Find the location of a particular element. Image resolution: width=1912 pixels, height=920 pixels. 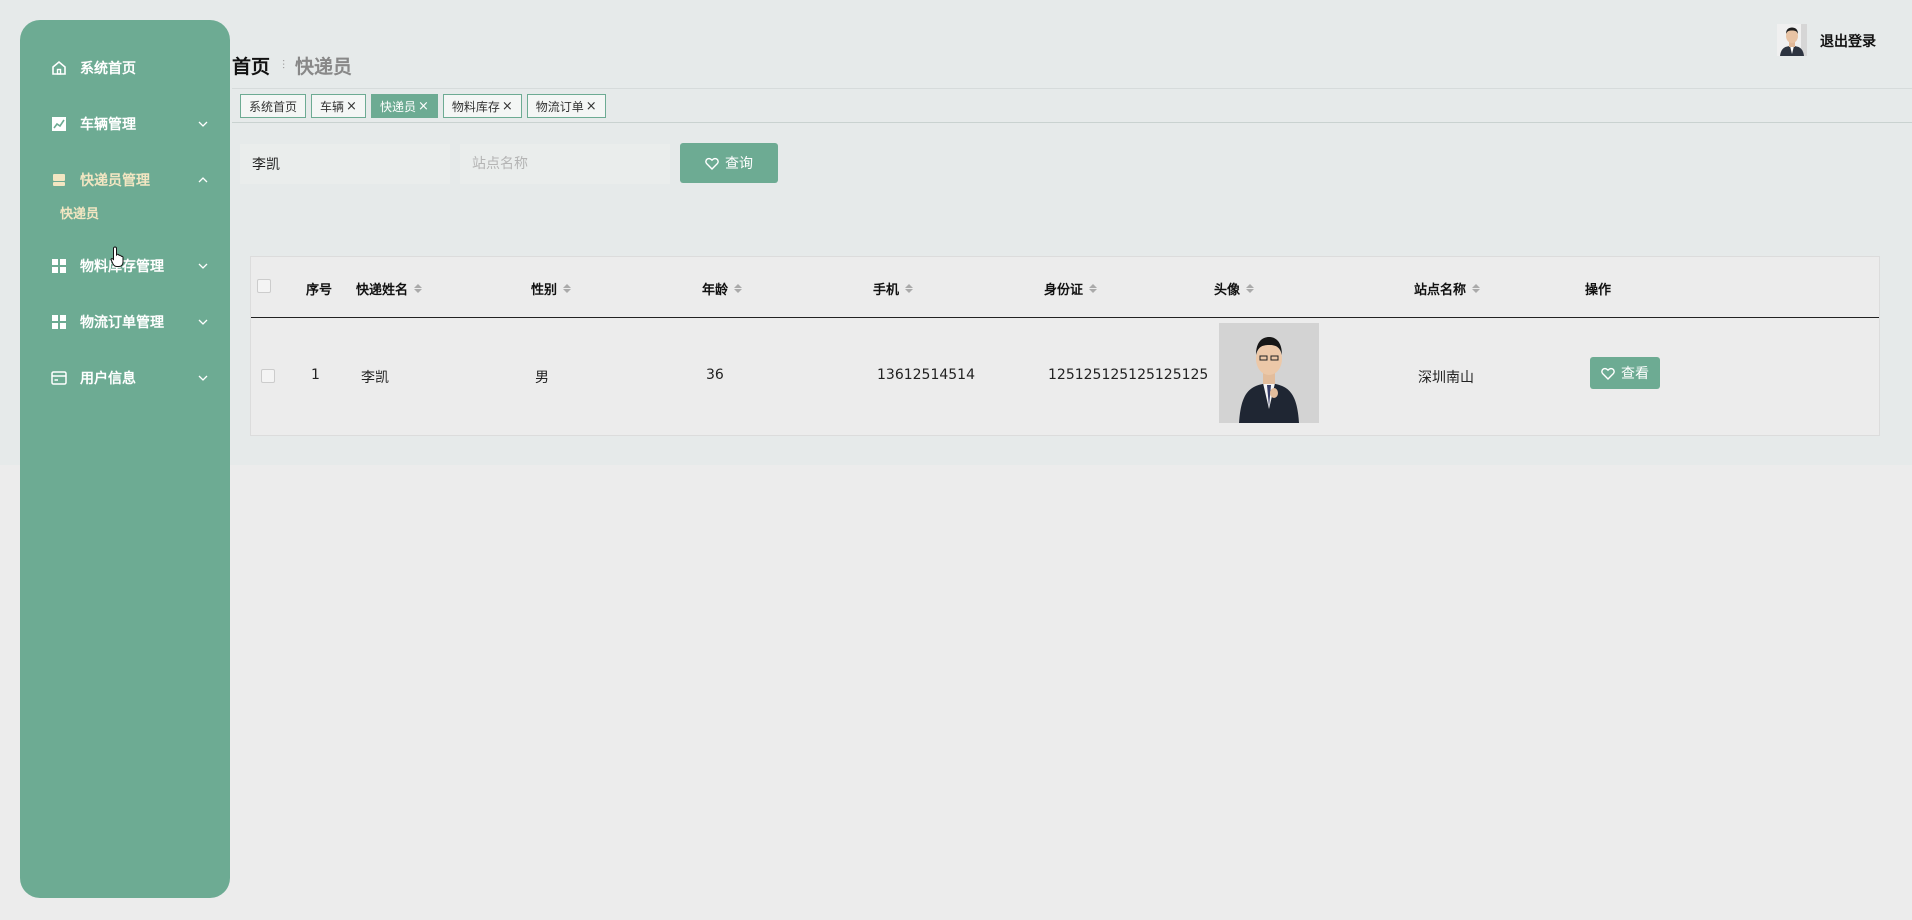

sidebar-item-user-info: 用户信息 is located at coordinates (125, 378).